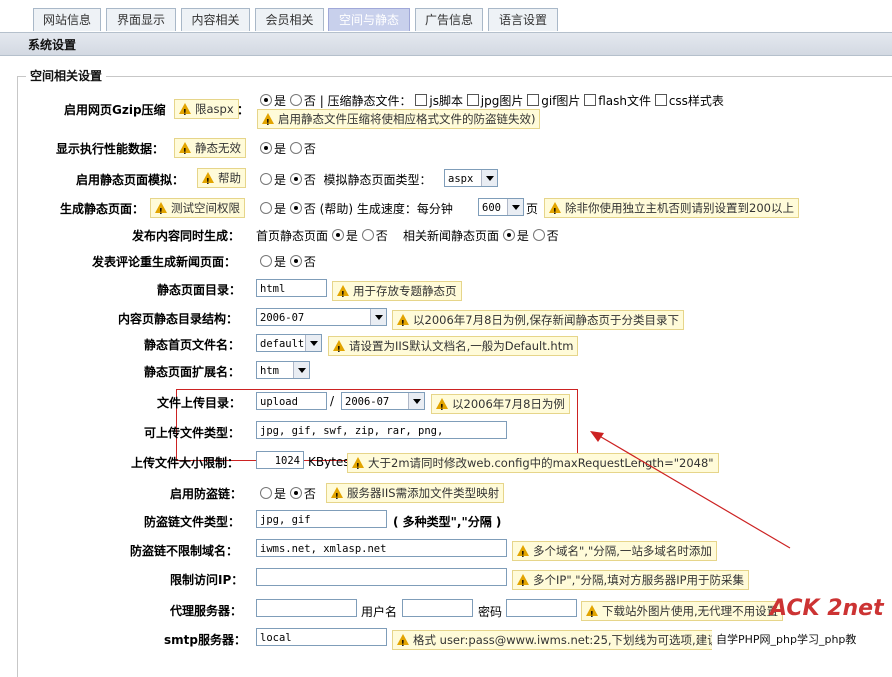  Describe the element at coordinates (786, 640) in the screenshot. I see `watermark-caption: 自学PHP网_php学习_php教` at that location.